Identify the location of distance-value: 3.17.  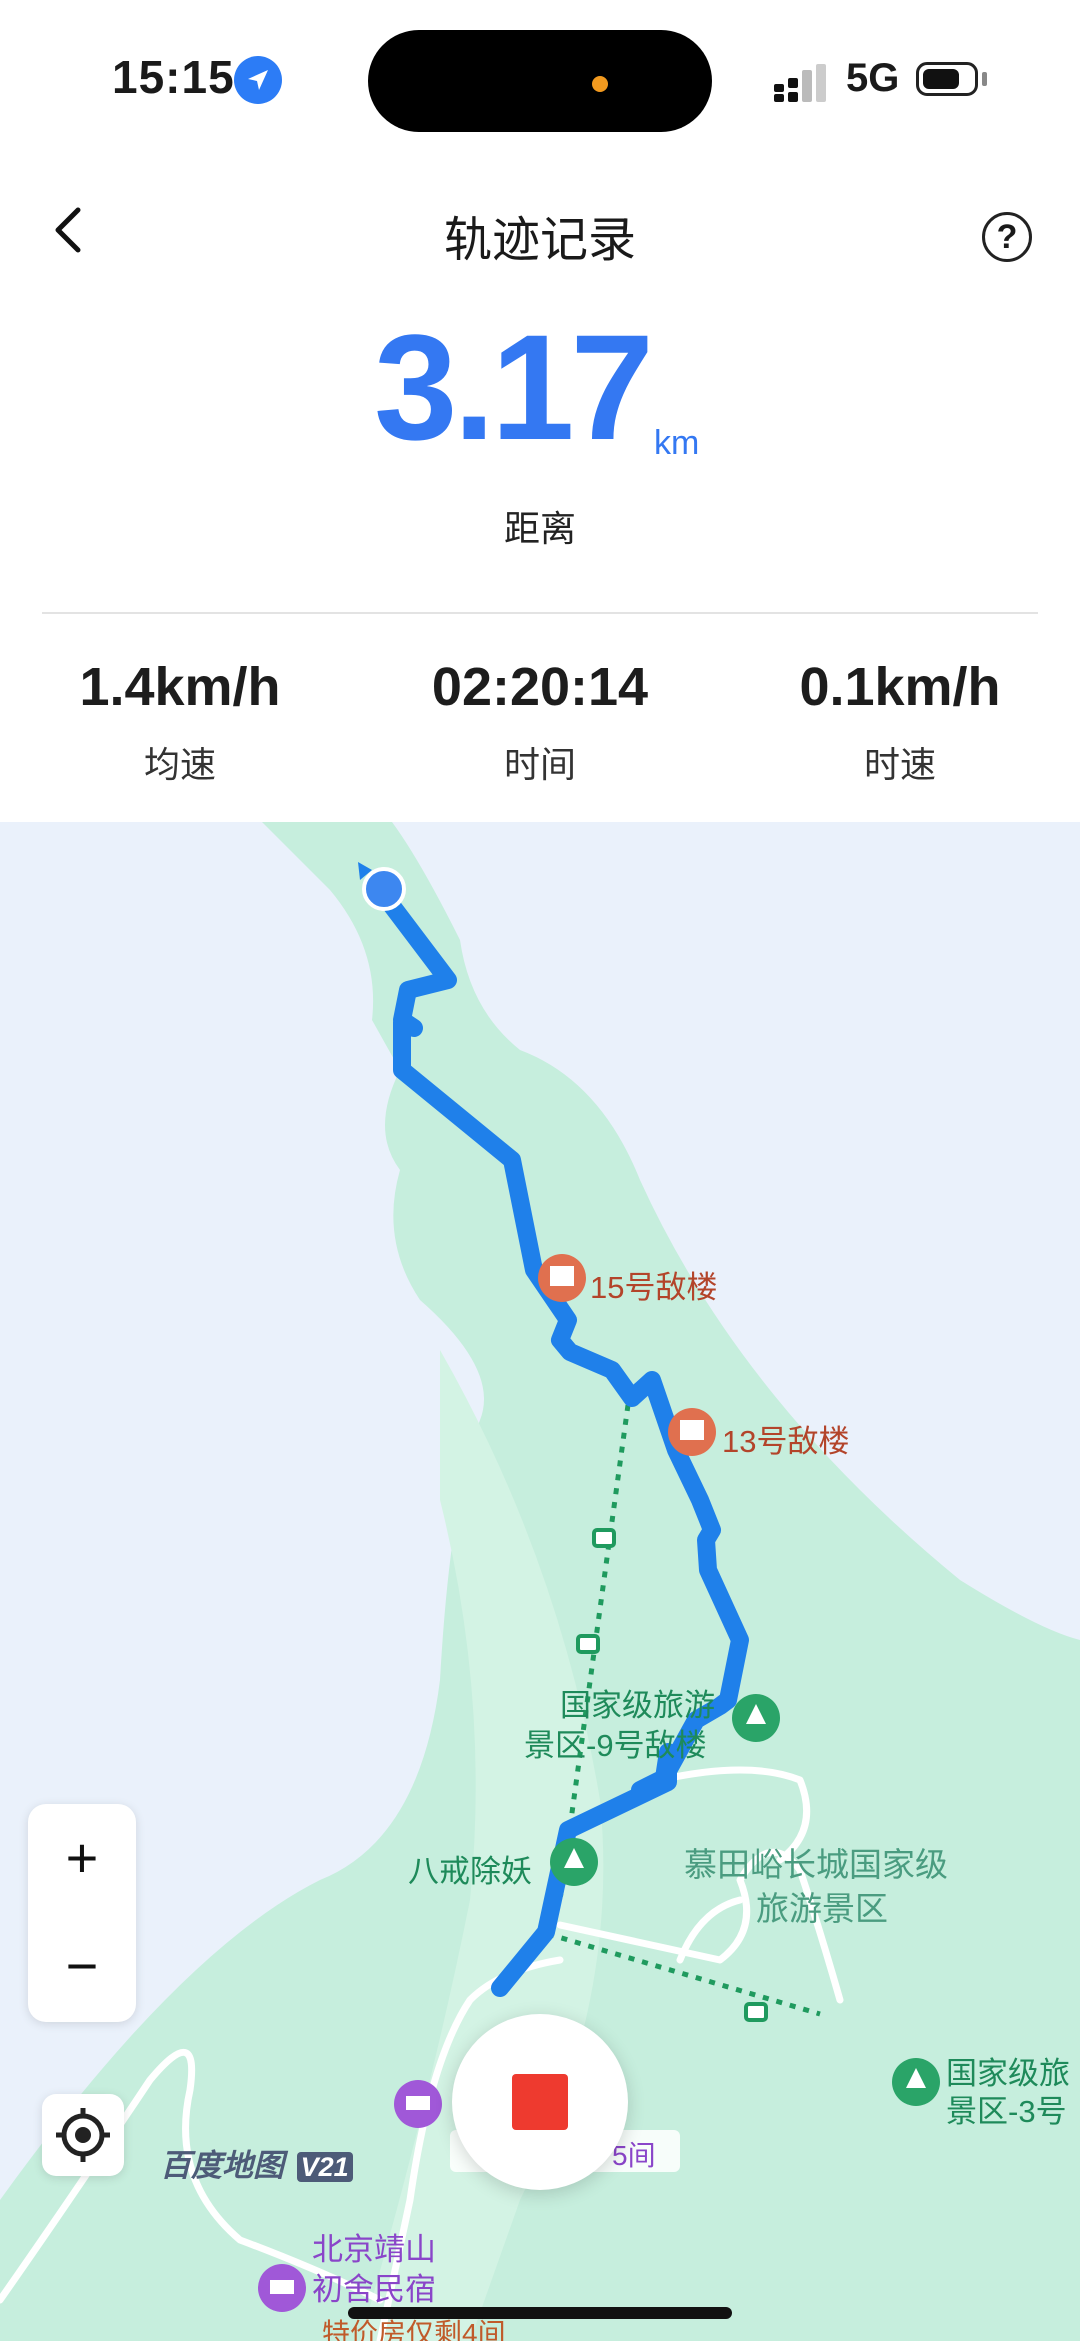
(514, 387).